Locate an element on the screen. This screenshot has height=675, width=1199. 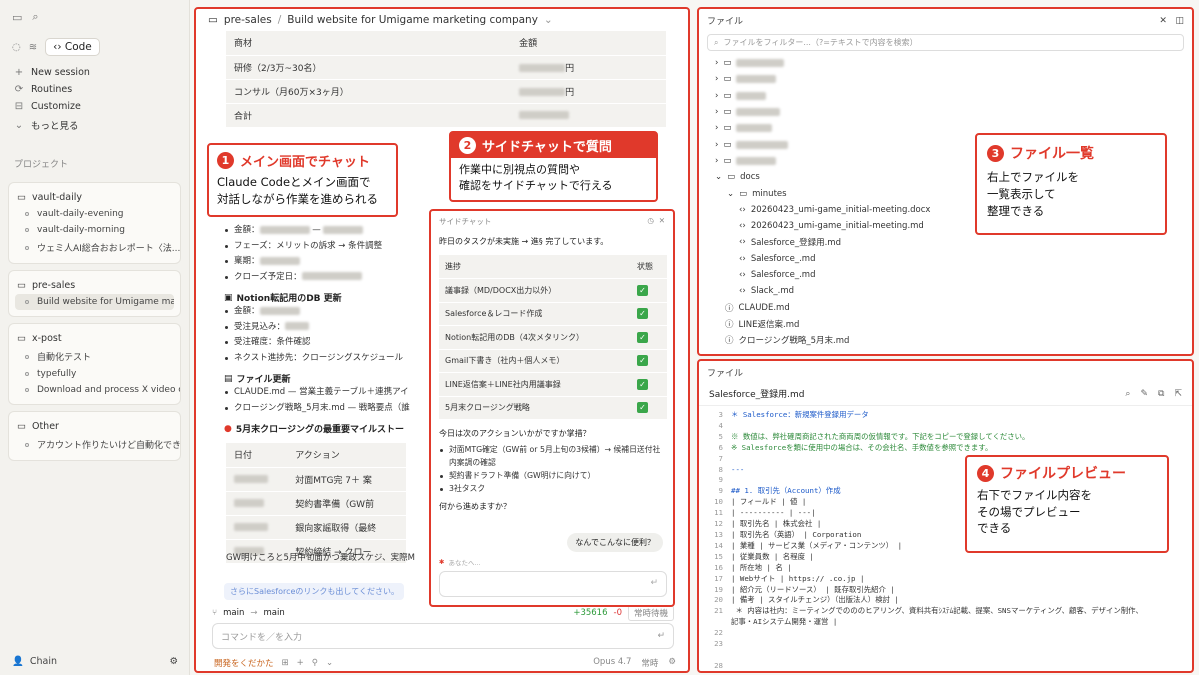
preview-filename: Salesforce_登録用.md is located at coordinates (757, 395).